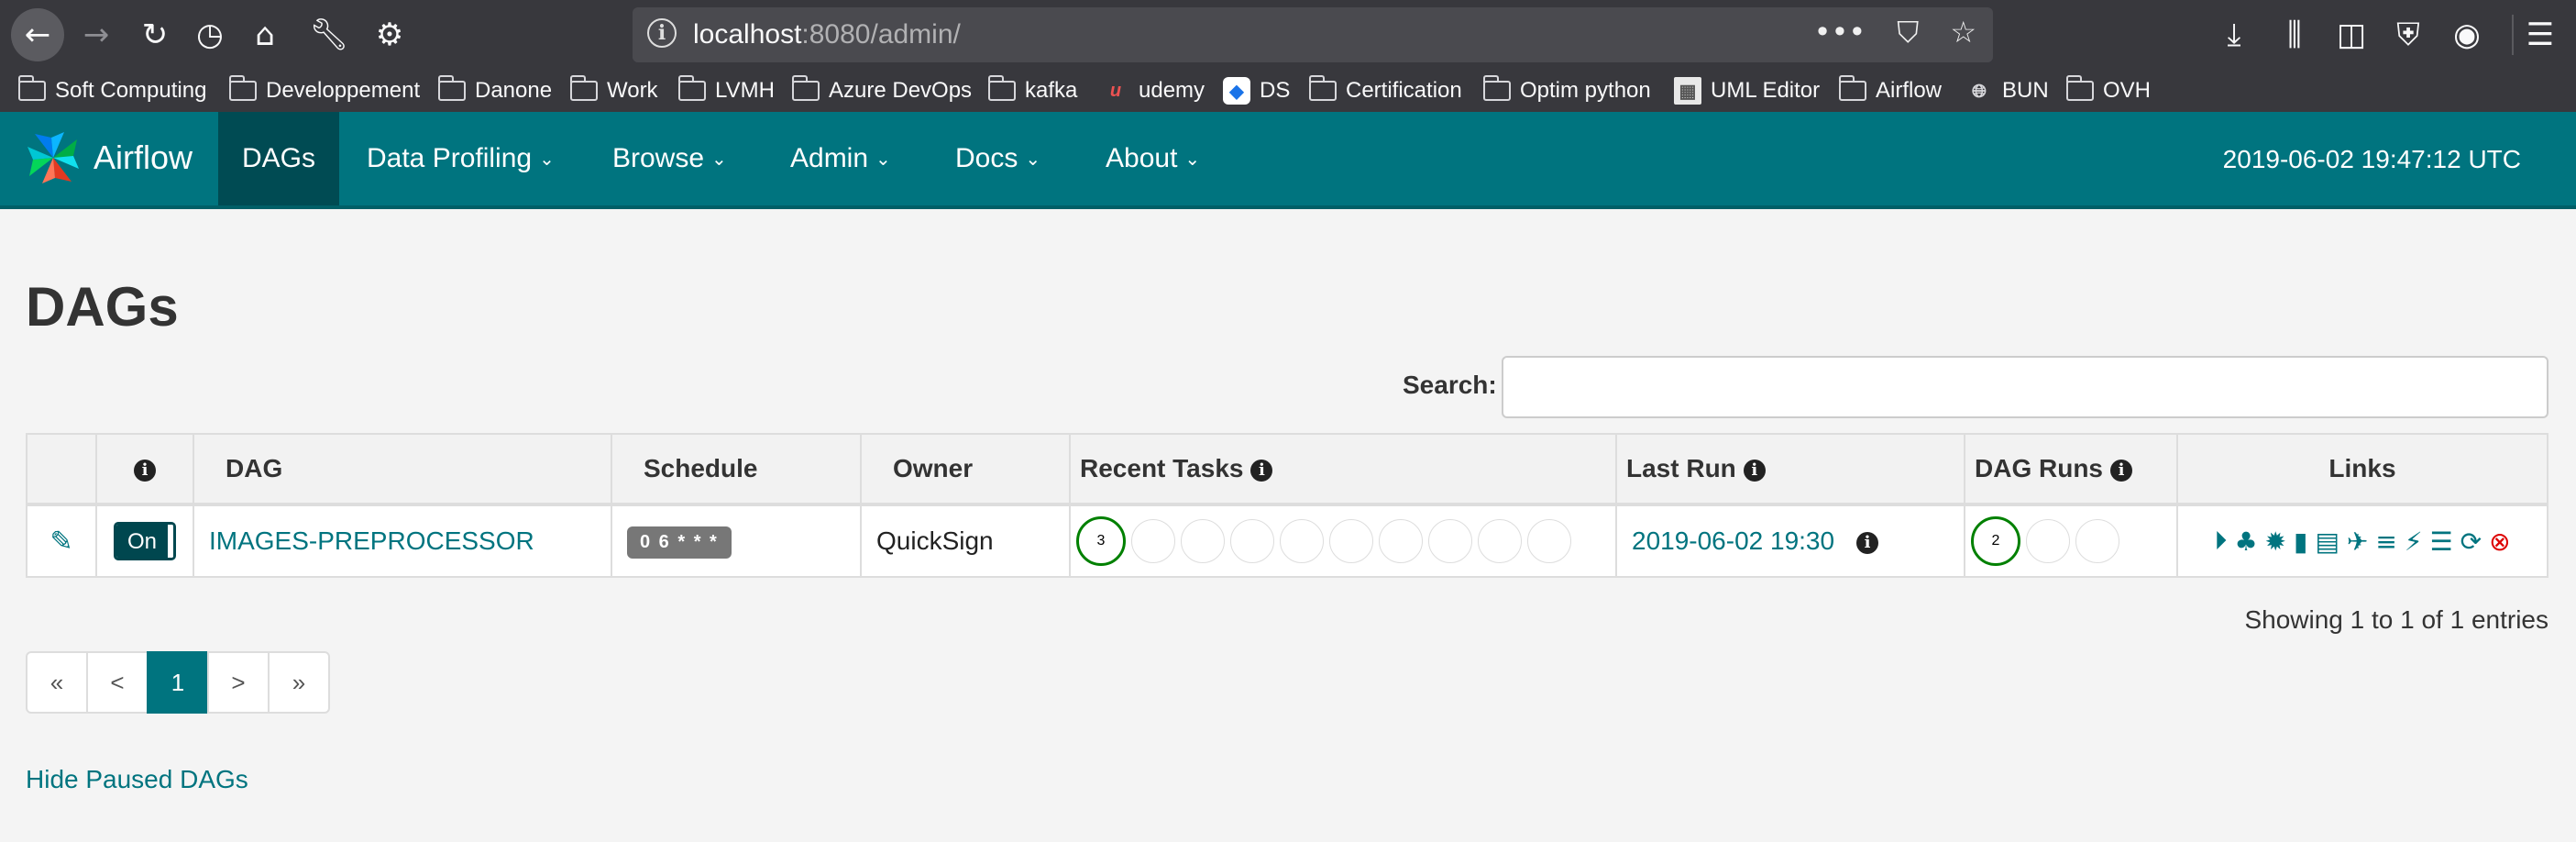 The height and width of the screenshot is (842, 2576). Describe the element at coordinates (178, 682) in the screenshot. I see `page-1-button: 1` at that location.